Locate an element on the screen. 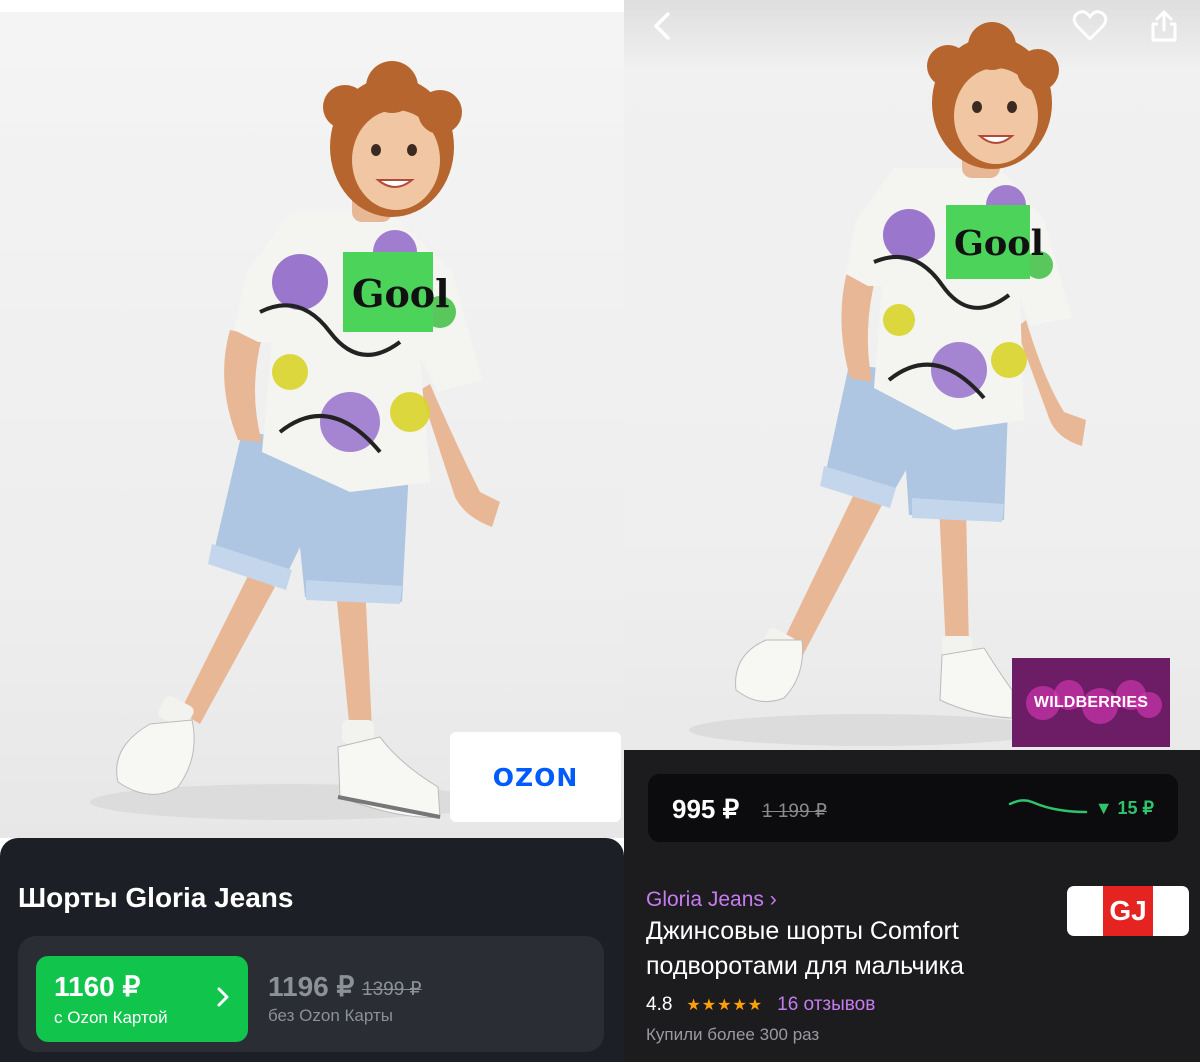 The image size is (1200, 1062). old-price: 1 199 ₽ is located at coordinates (794, 811).